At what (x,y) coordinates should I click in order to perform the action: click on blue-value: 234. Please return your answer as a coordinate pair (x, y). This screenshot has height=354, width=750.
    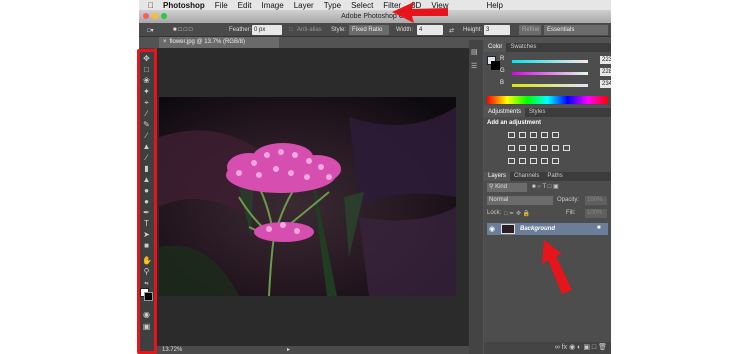
    Looking at the image, I should click on (605, 84).